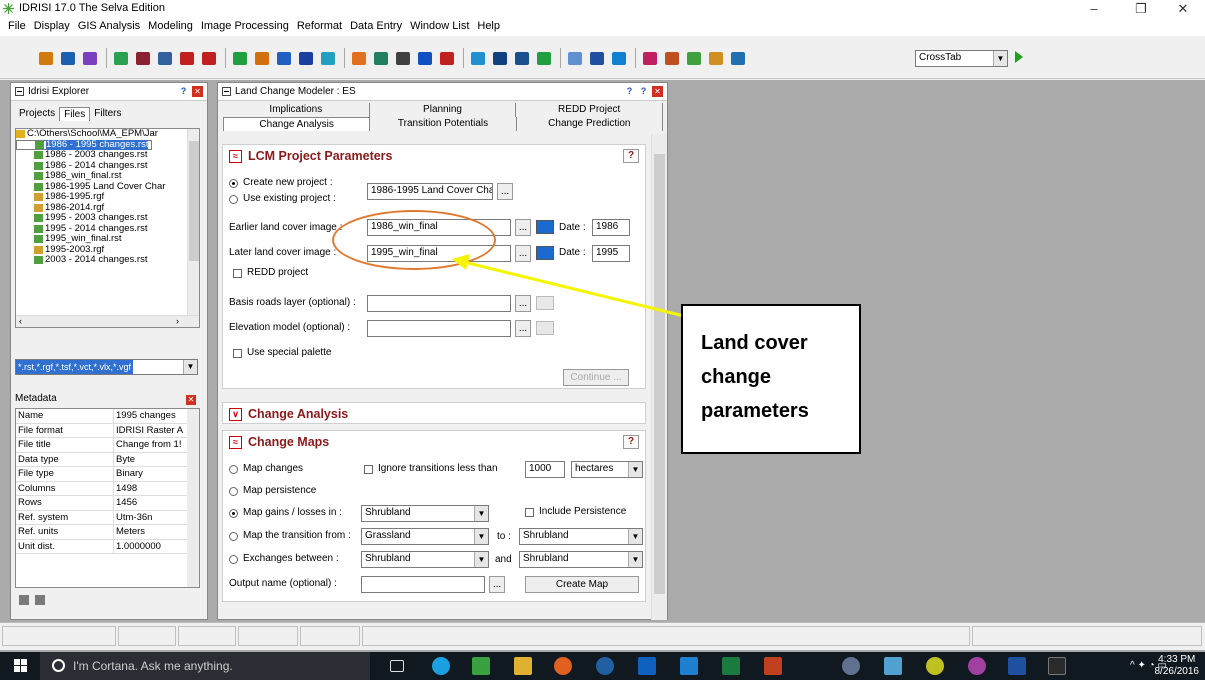  Describe the element at coordinates (52, 27) in the screenshot. I see `menu-display: Display` at that location.